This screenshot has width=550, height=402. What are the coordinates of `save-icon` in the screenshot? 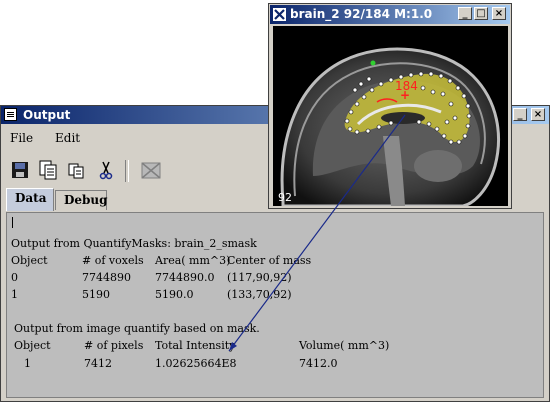 It's located at (20, 170).